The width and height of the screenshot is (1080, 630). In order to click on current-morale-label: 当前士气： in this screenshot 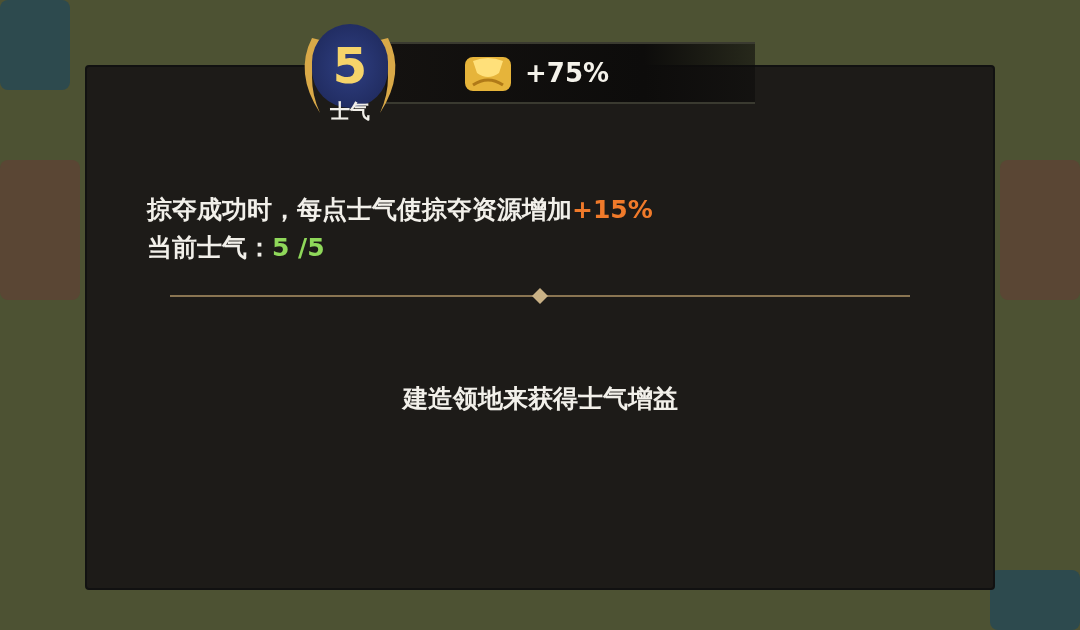, I will do `click(209, 247)`.